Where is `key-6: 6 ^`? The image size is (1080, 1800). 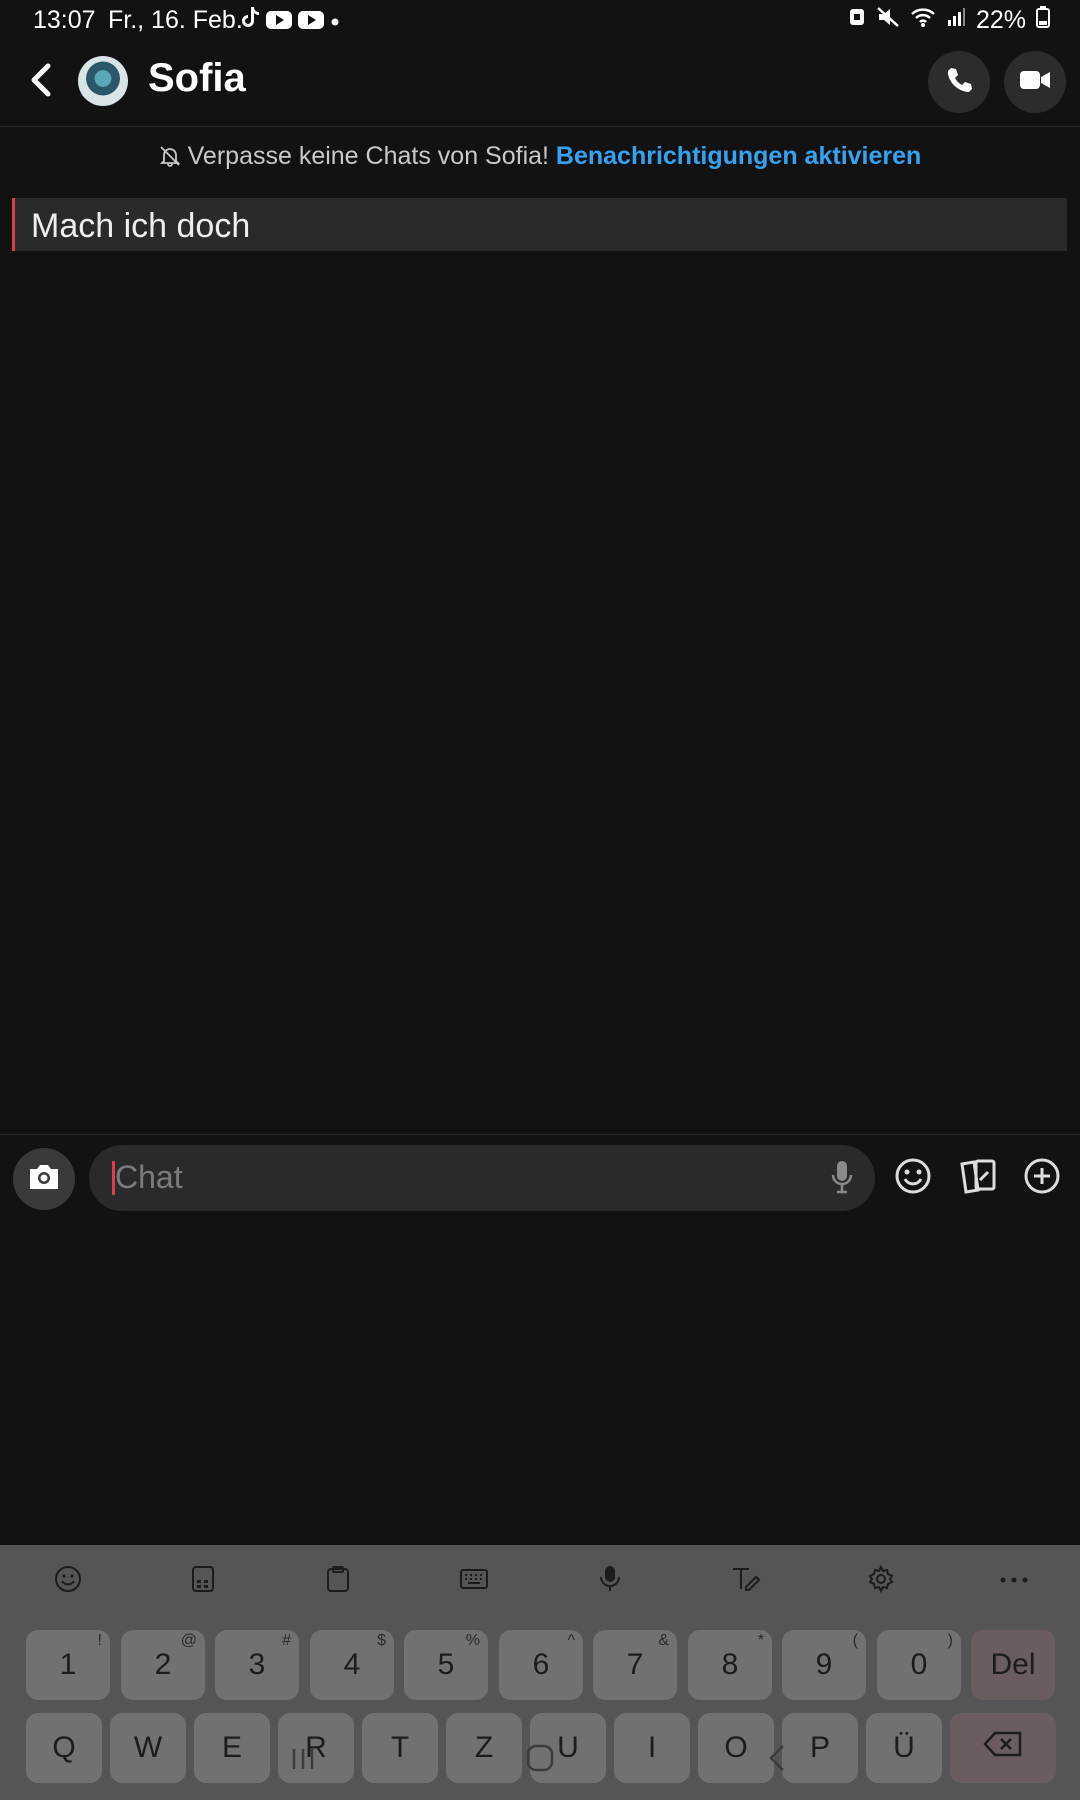
key-6: 6 ^ is located at coordinates (541, 1665).